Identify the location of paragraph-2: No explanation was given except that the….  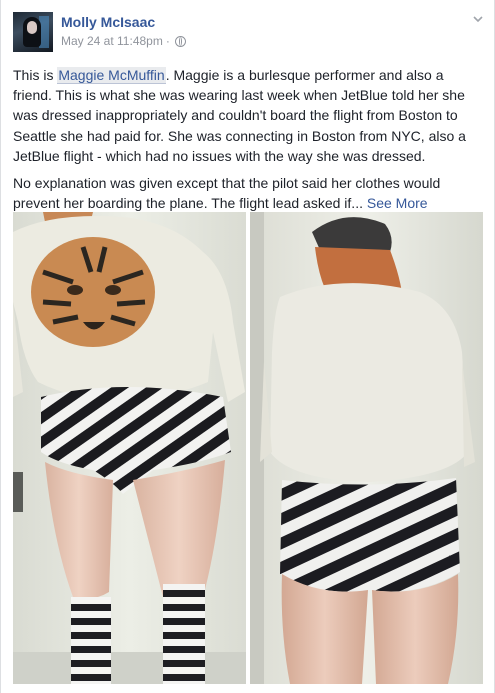
(227, 193).